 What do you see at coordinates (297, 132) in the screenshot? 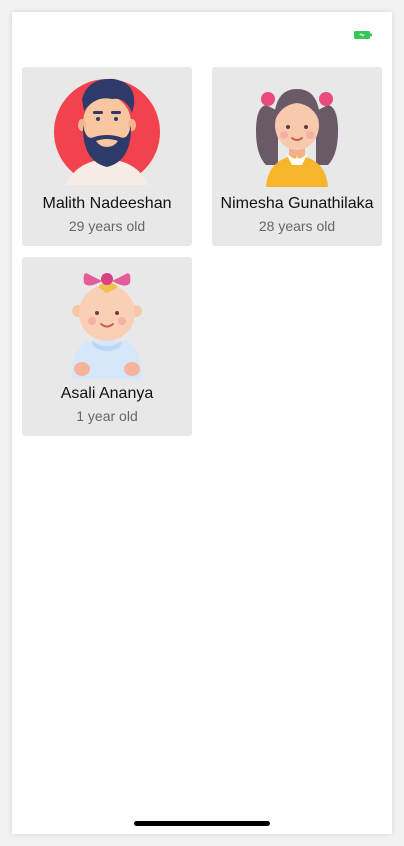
I see `girl-avatar-icon` at bounding box center [297, 132].